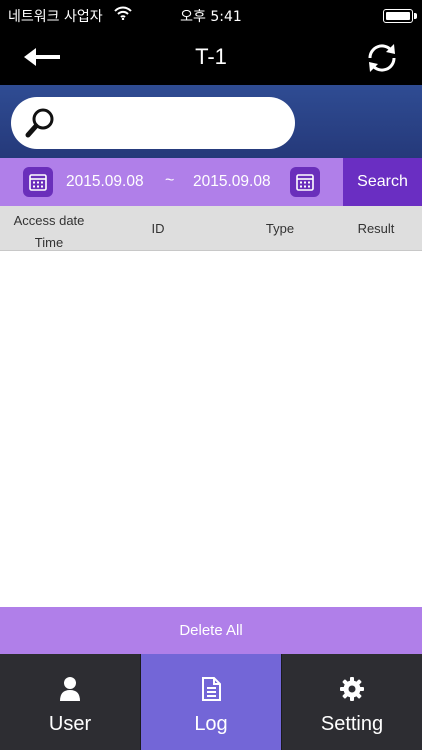 The width and height of the screenshot is (422, 750). I want to click on tab-log: Log, so click(211, 702).